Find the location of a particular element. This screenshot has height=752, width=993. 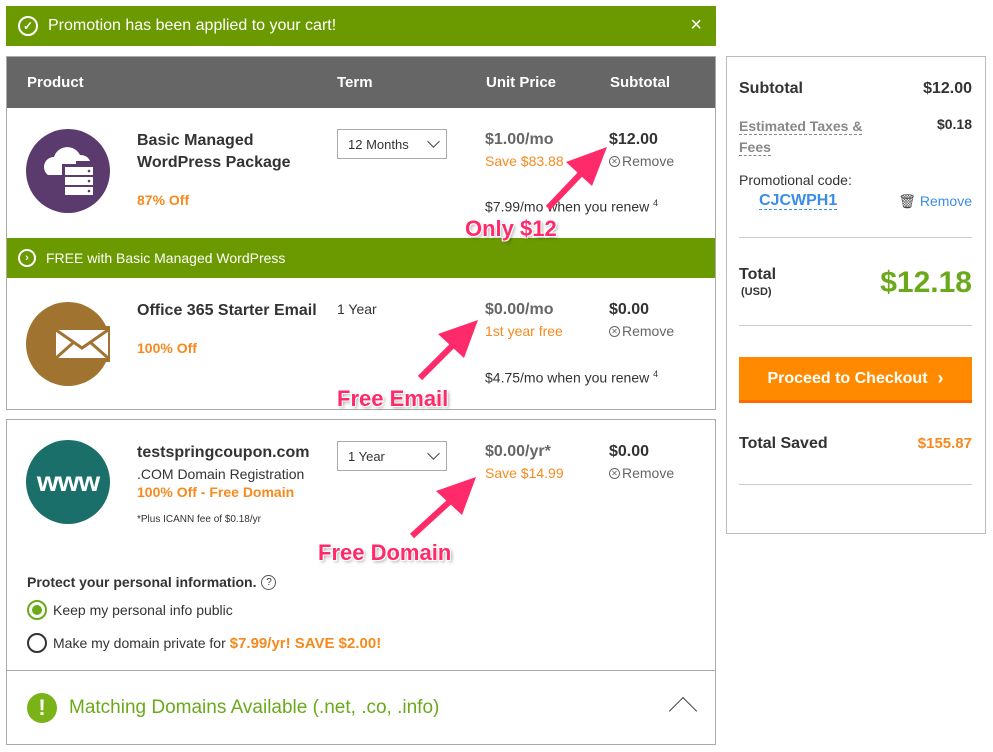

savings-note: Save $14.99 is located at coordinates (524, 473).